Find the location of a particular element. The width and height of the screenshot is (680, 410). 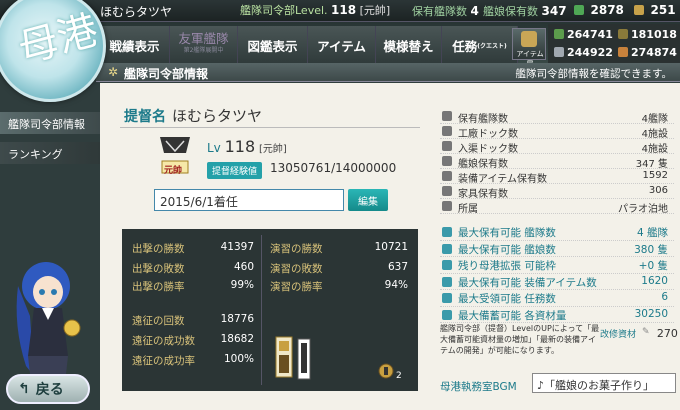

sortie-wins-label: 出撃の勝数 is located at coordinates (158, 249).